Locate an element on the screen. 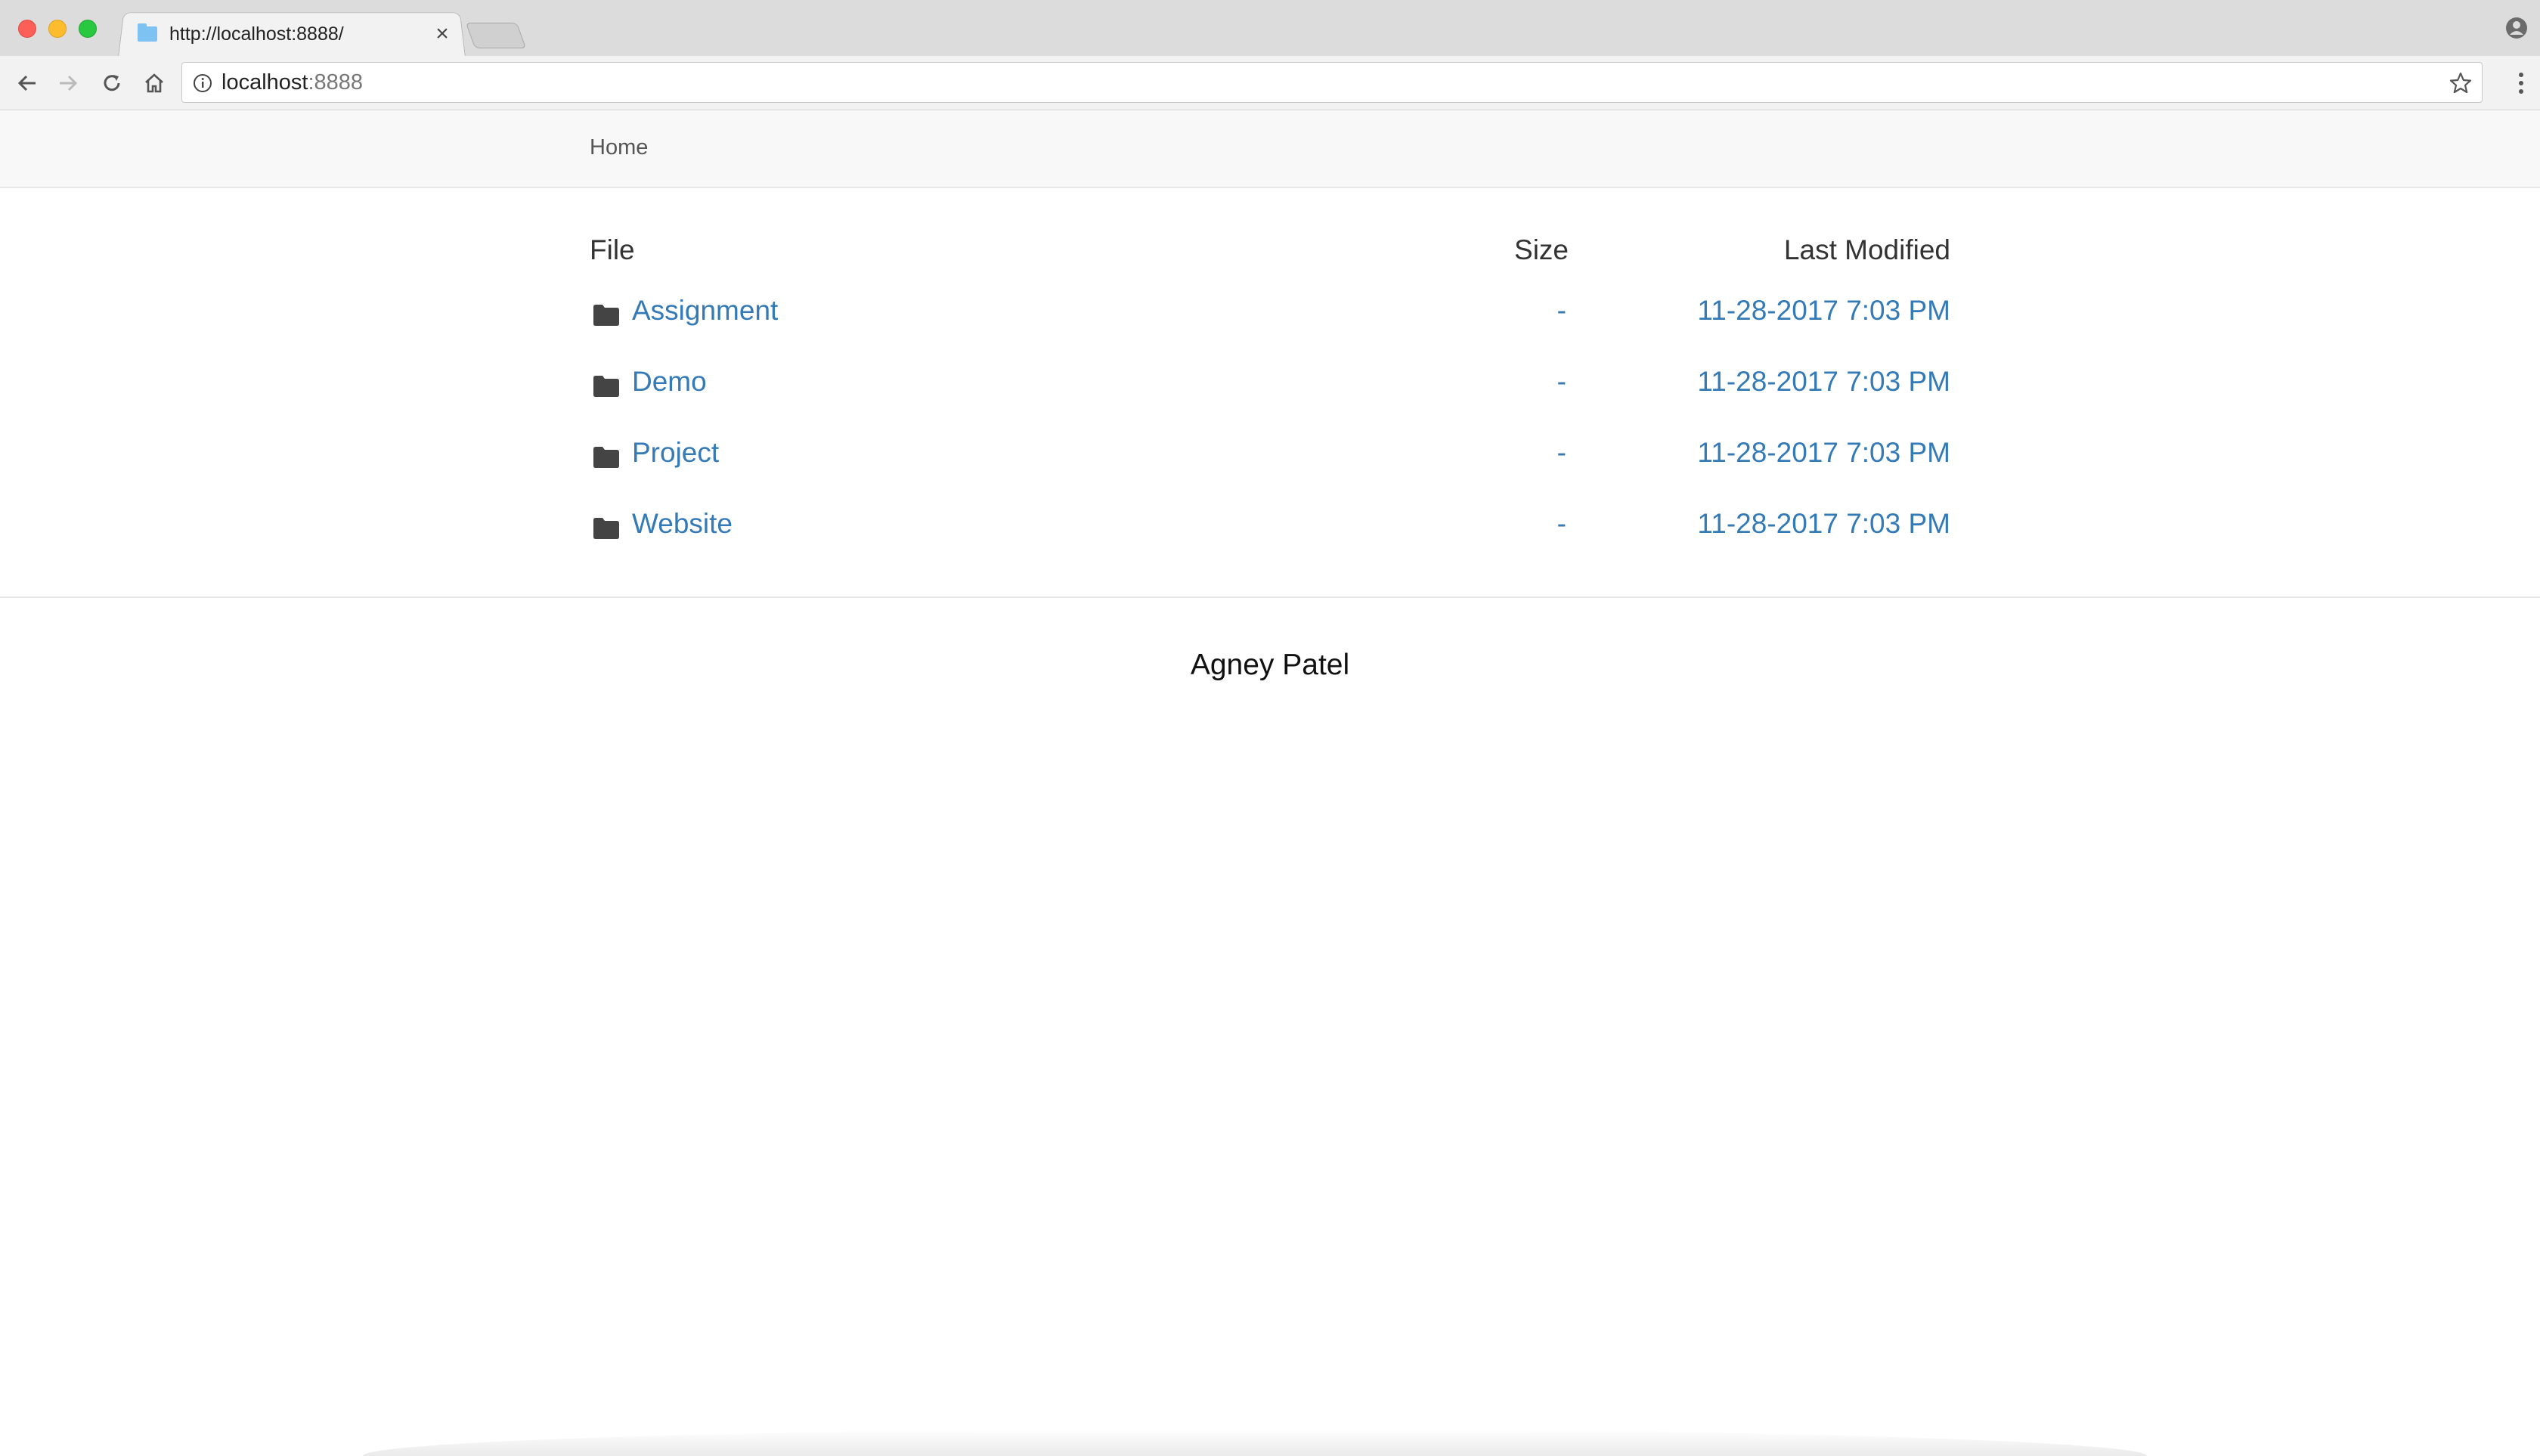 The width and height of the screenshot is (2540, 1456). breadcrumb-home: Home is located at coordinates (619, 147).